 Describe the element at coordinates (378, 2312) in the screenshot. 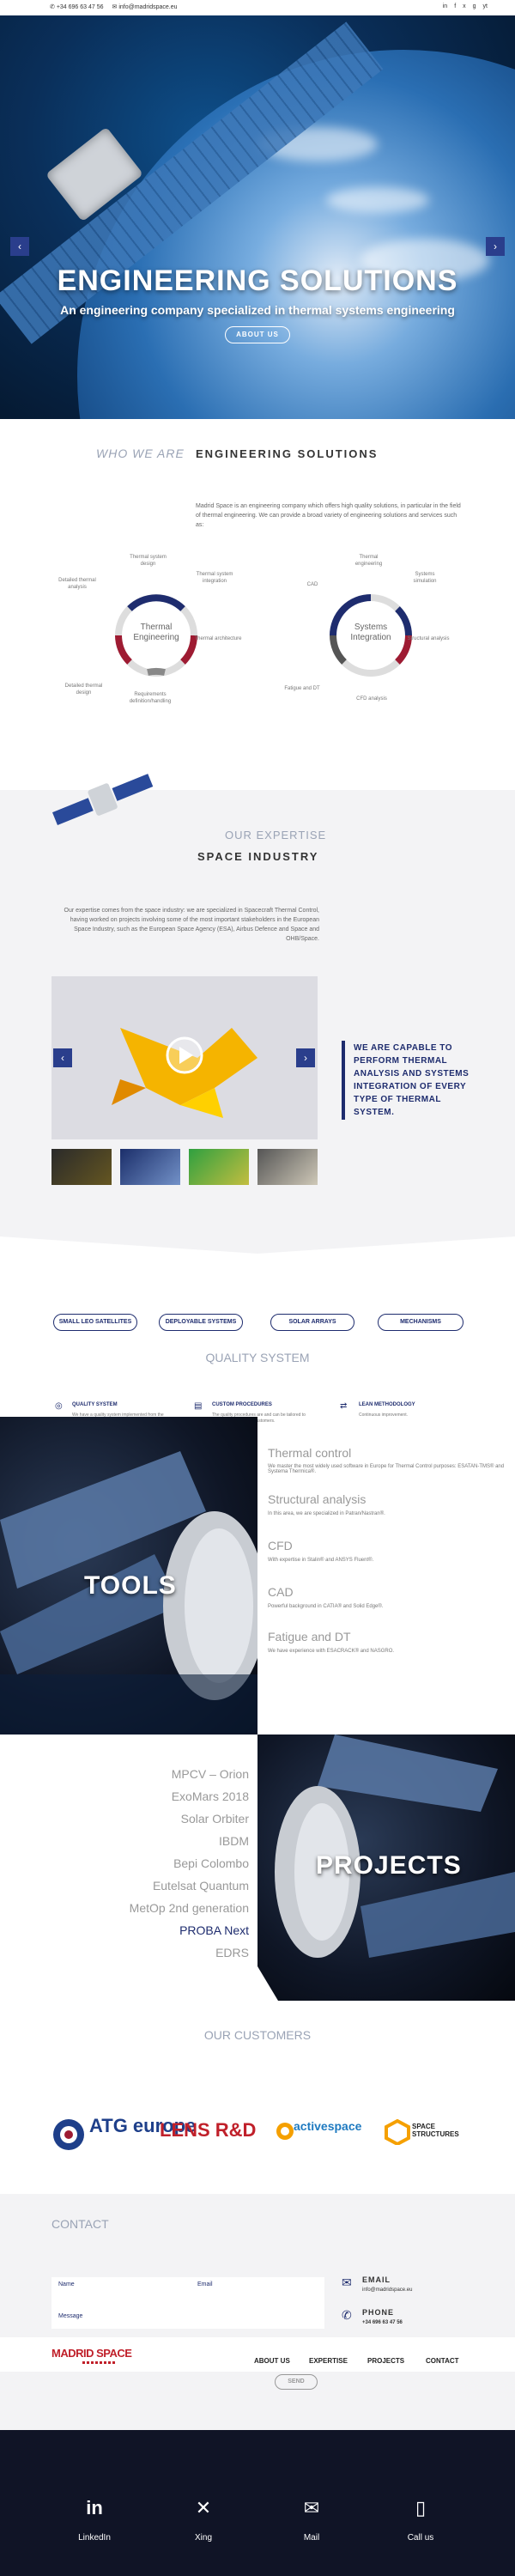

I see `phone-label: PHONE` at that location.